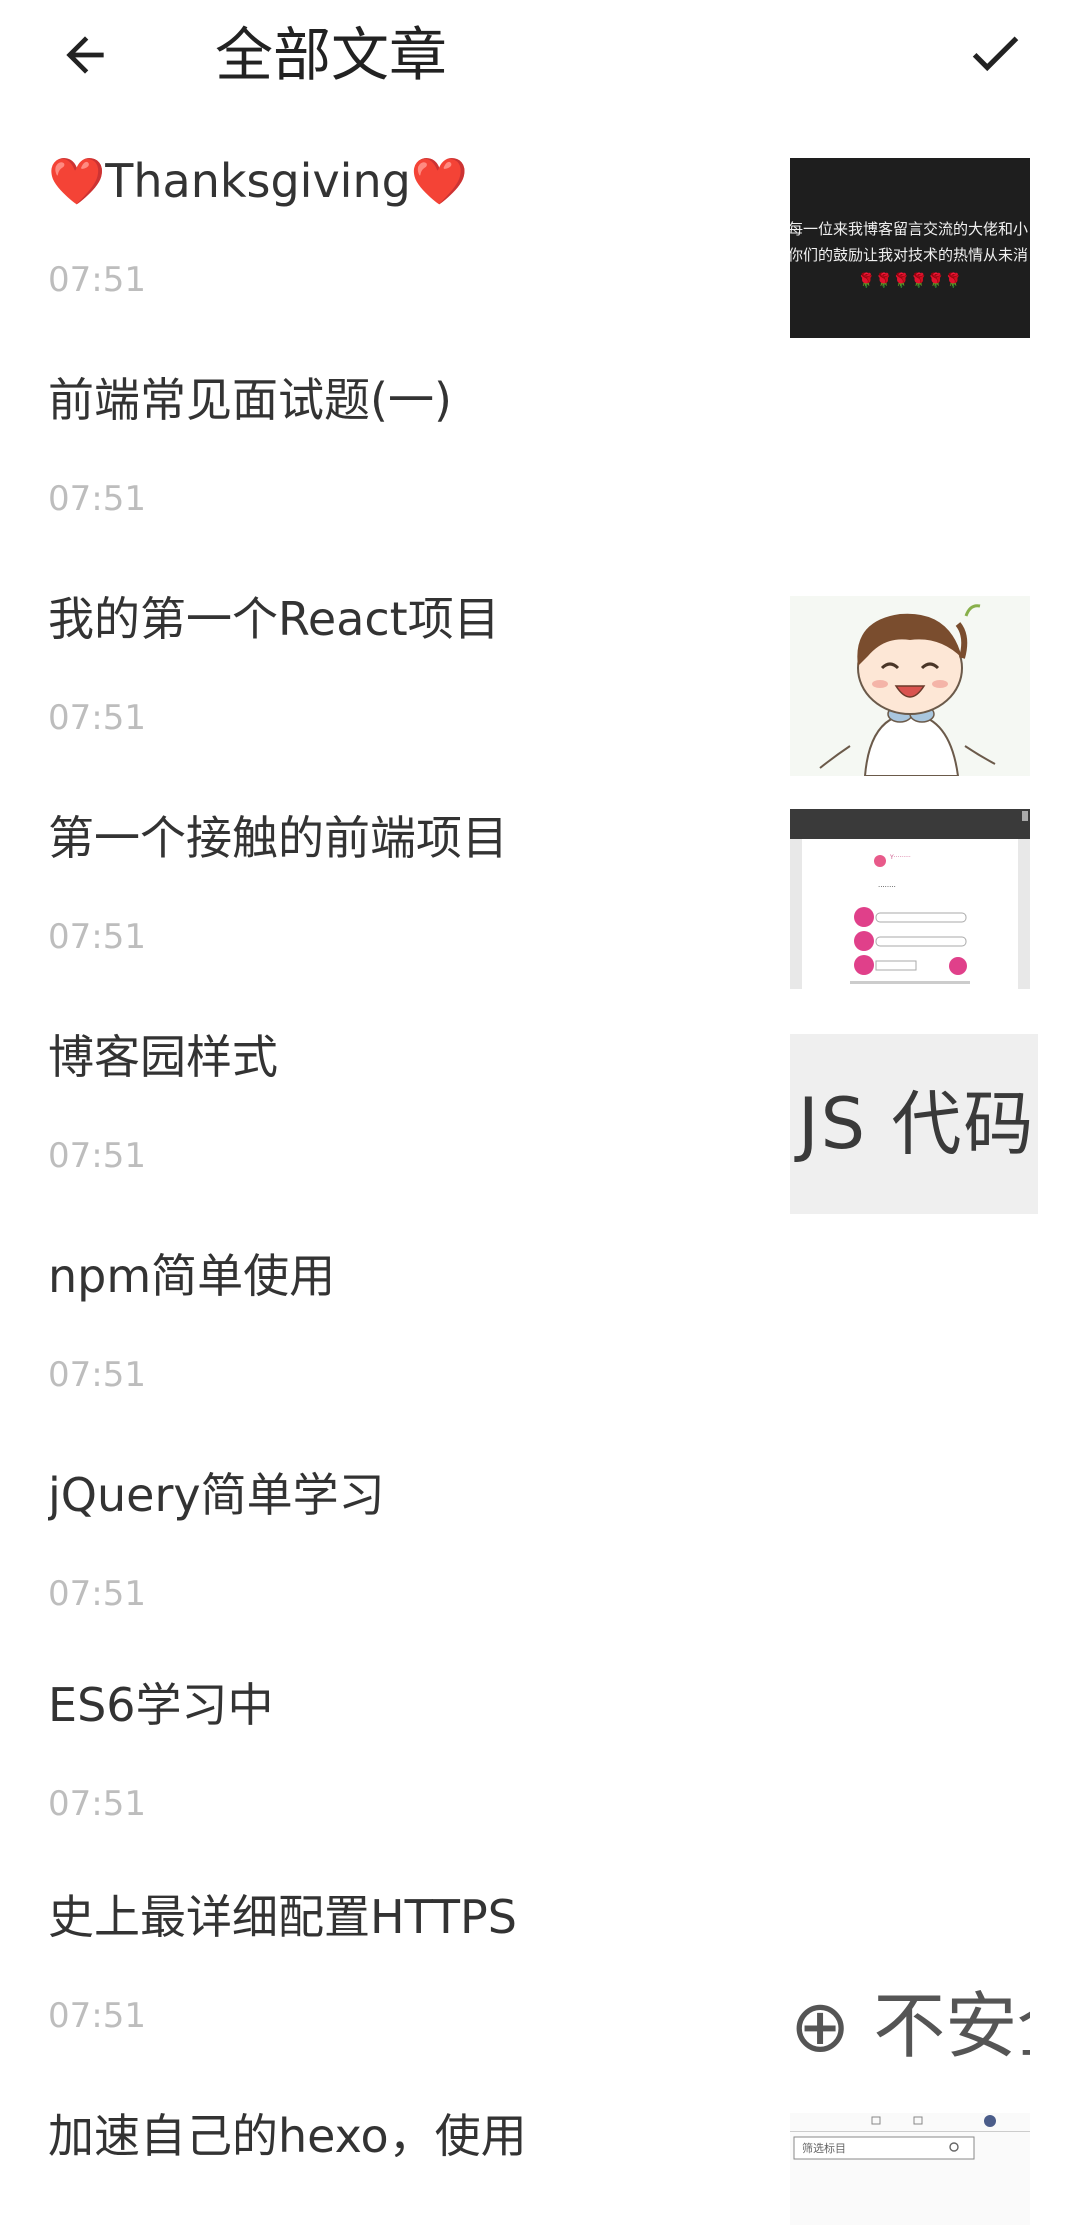 This screenshot has height=2225, width=1080. What do you see at coordinates (540, 55) in the screenshot?
I see `top-app-bar: 全部文章` at bounding box center [540, 55].